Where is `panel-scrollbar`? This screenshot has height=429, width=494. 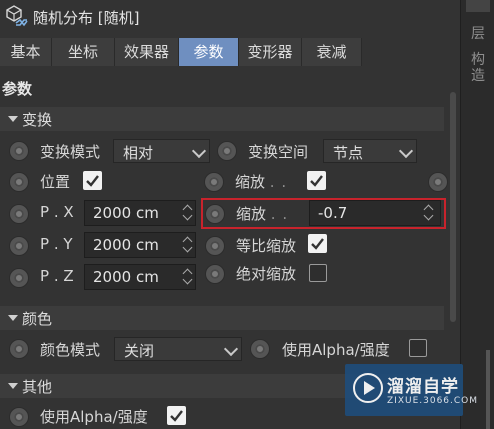 panel-scrollbar is located at coordinates (488, 389).